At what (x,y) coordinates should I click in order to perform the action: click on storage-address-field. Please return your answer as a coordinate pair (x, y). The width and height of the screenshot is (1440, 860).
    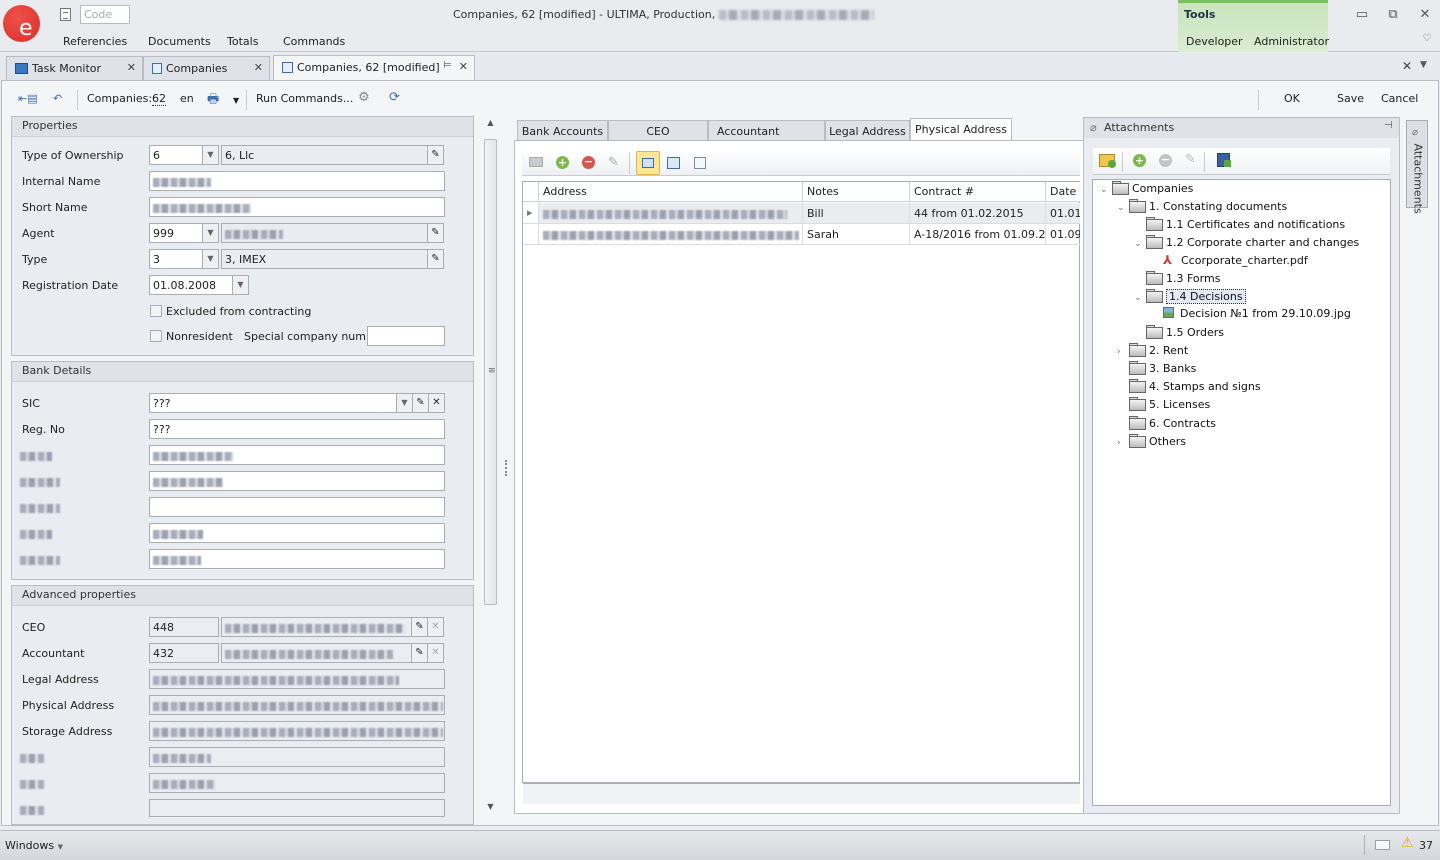
    Looking at the image, I should click on (297, 731).